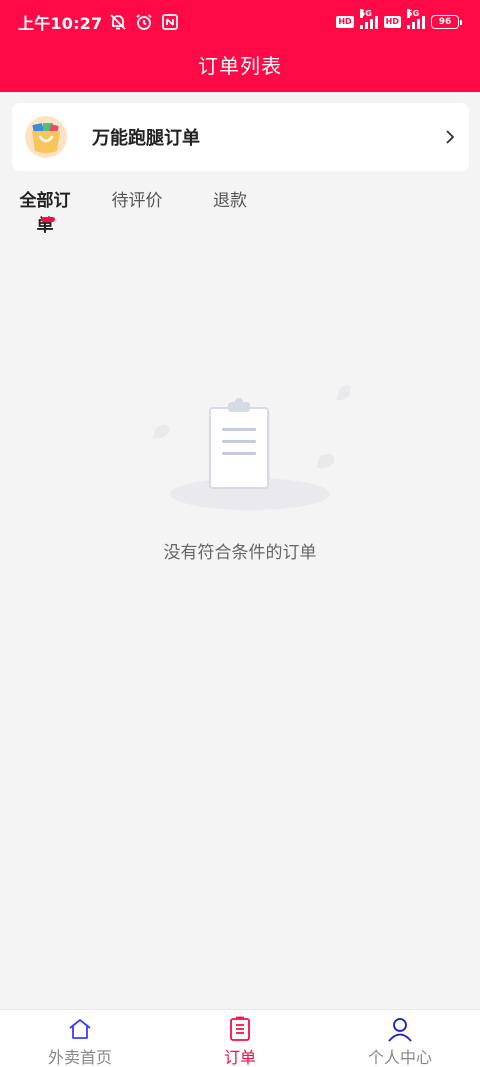 Image resolution: width=480 pixels, height=1067 pixels. I want to click on page-title: 订单列表, so click(240, 66).